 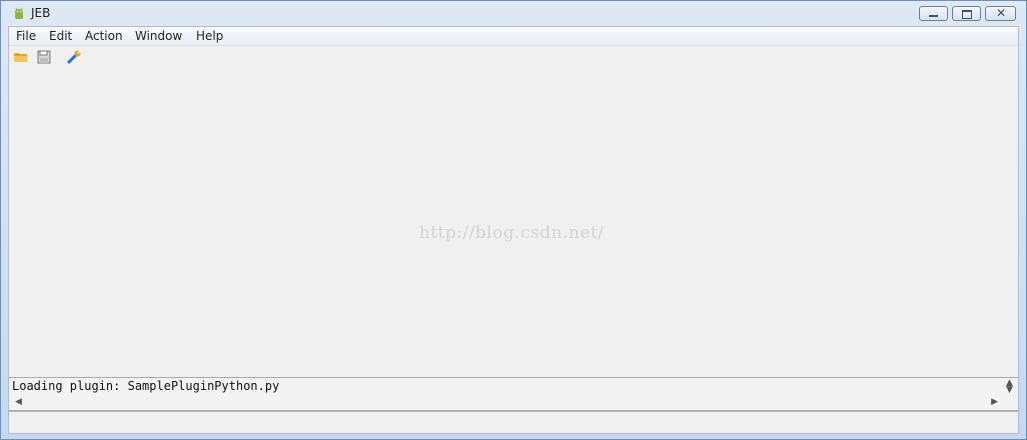 I want to click on window-title: JEB, so click(x=41, y=13).